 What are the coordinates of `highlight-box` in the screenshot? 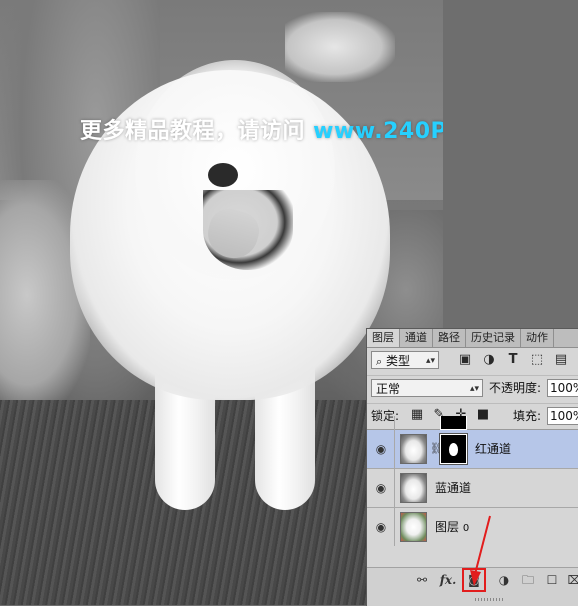 It's located at (474, 580).